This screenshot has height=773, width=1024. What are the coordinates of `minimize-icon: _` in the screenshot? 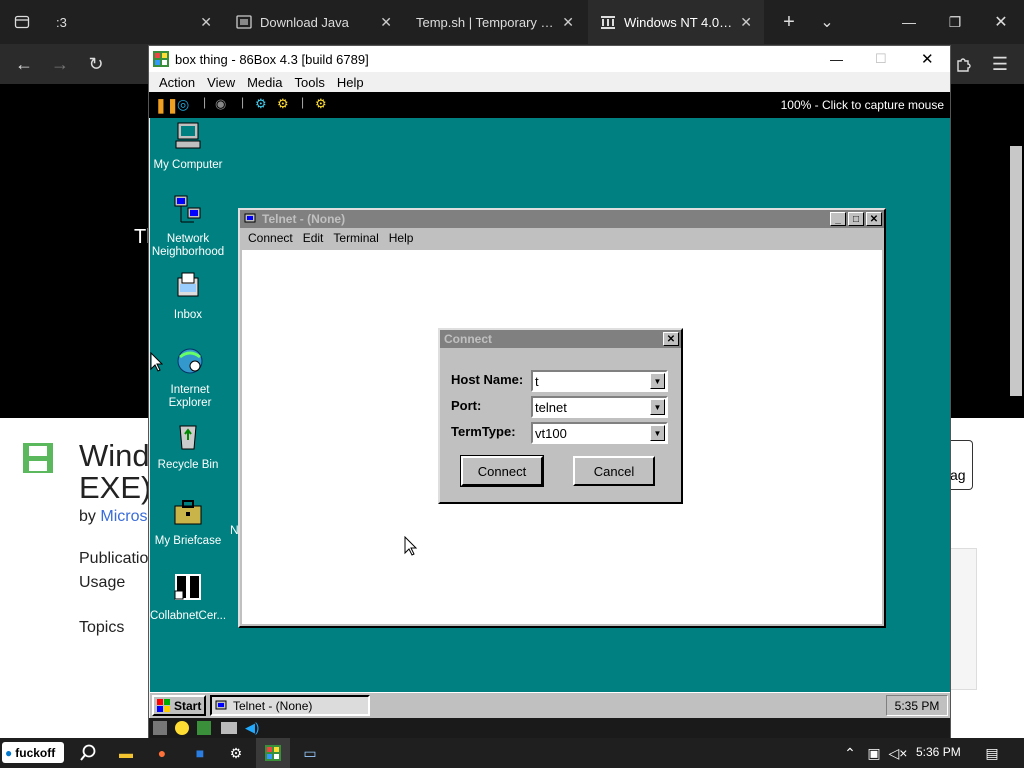 It's located at (838, 219).